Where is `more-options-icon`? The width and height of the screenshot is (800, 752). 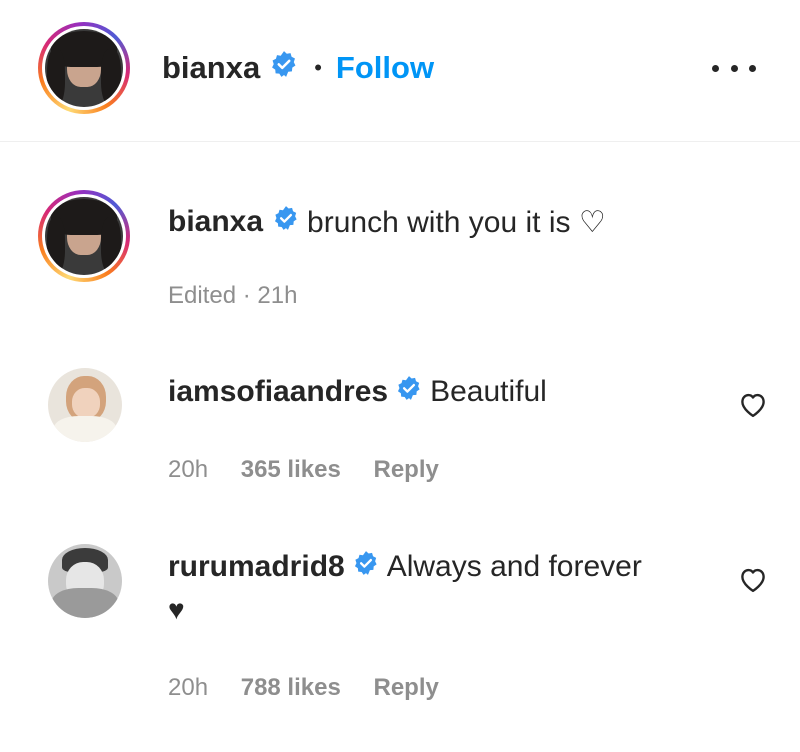
more-options-icon is located at coordinates (734, 68).